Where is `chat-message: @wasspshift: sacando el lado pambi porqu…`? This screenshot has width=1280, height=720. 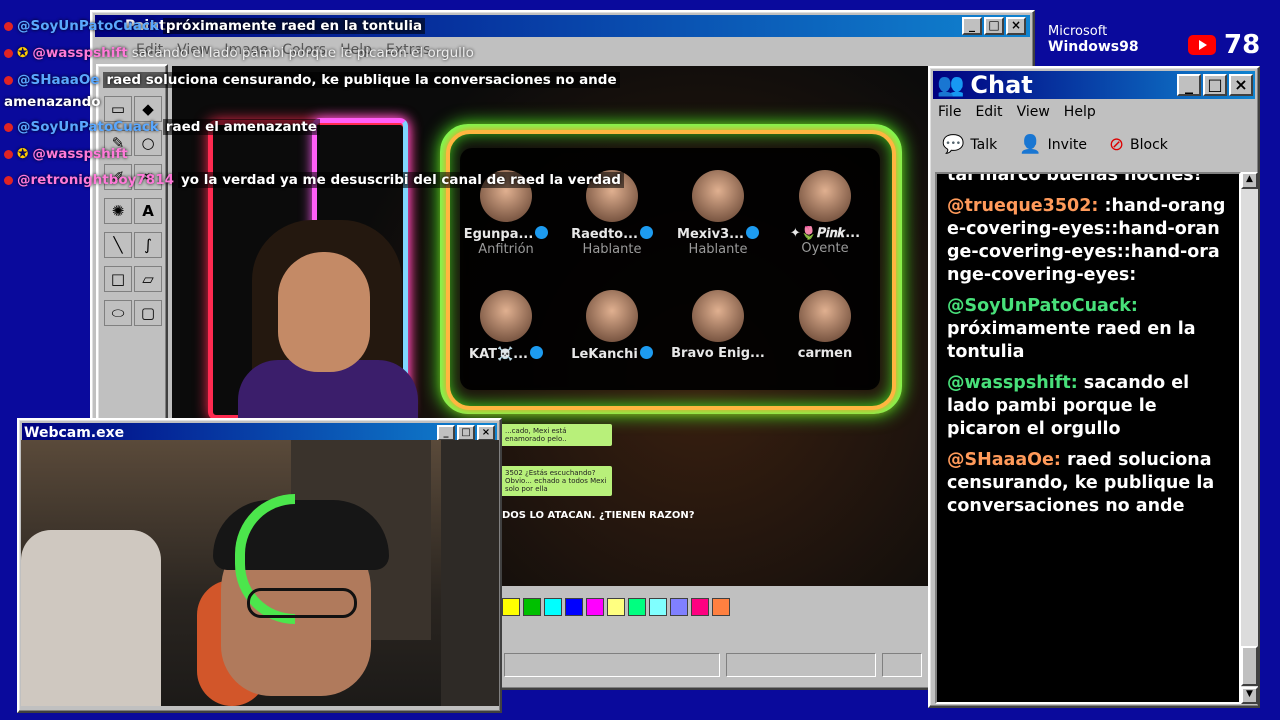
chat-message: @wasspshift: sacando el lado pambi porqu… is located at coordinates (1088, 408).